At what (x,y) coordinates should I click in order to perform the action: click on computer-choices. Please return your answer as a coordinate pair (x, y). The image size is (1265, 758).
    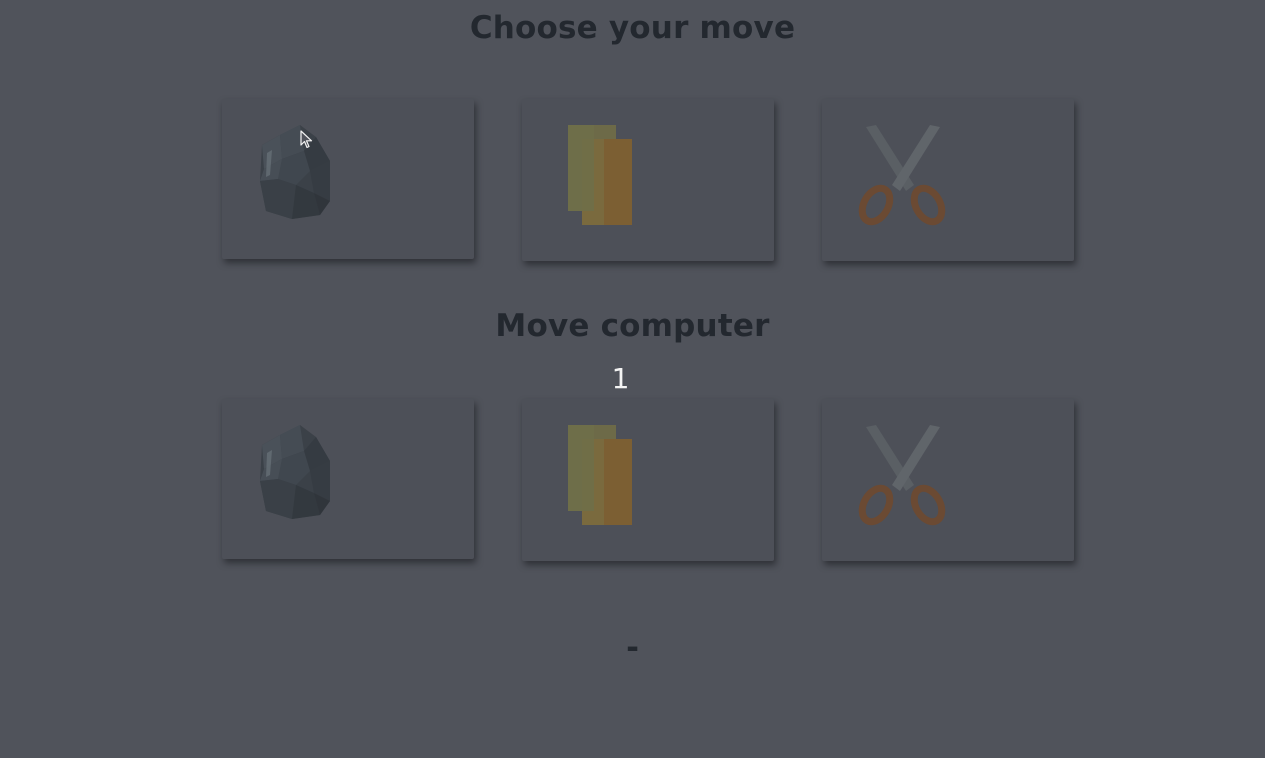
    Looking at the image, I should click on (648, 480).